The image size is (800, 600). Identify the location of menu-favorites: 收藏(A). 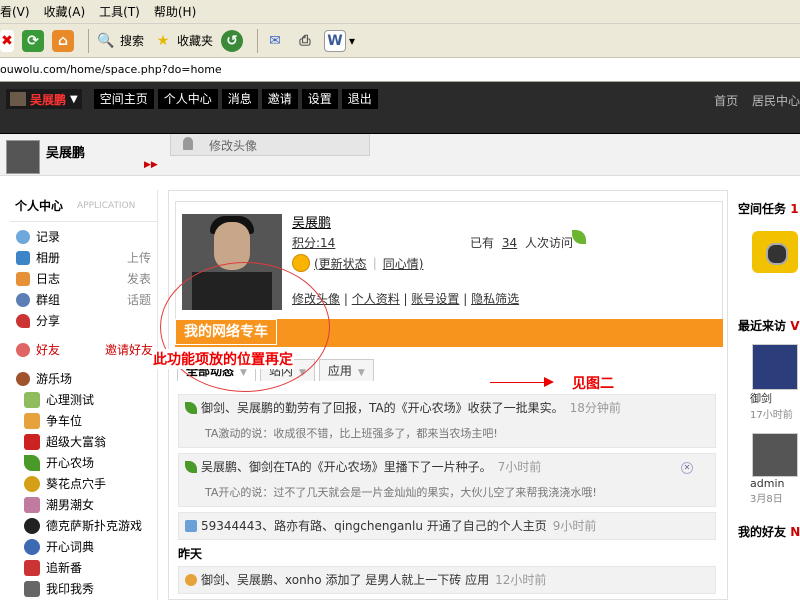
(65, 11).